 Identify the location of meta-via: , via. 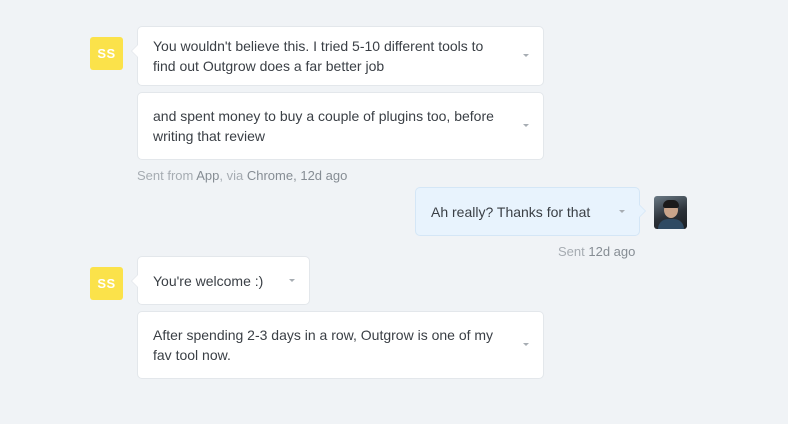
(233, 175).